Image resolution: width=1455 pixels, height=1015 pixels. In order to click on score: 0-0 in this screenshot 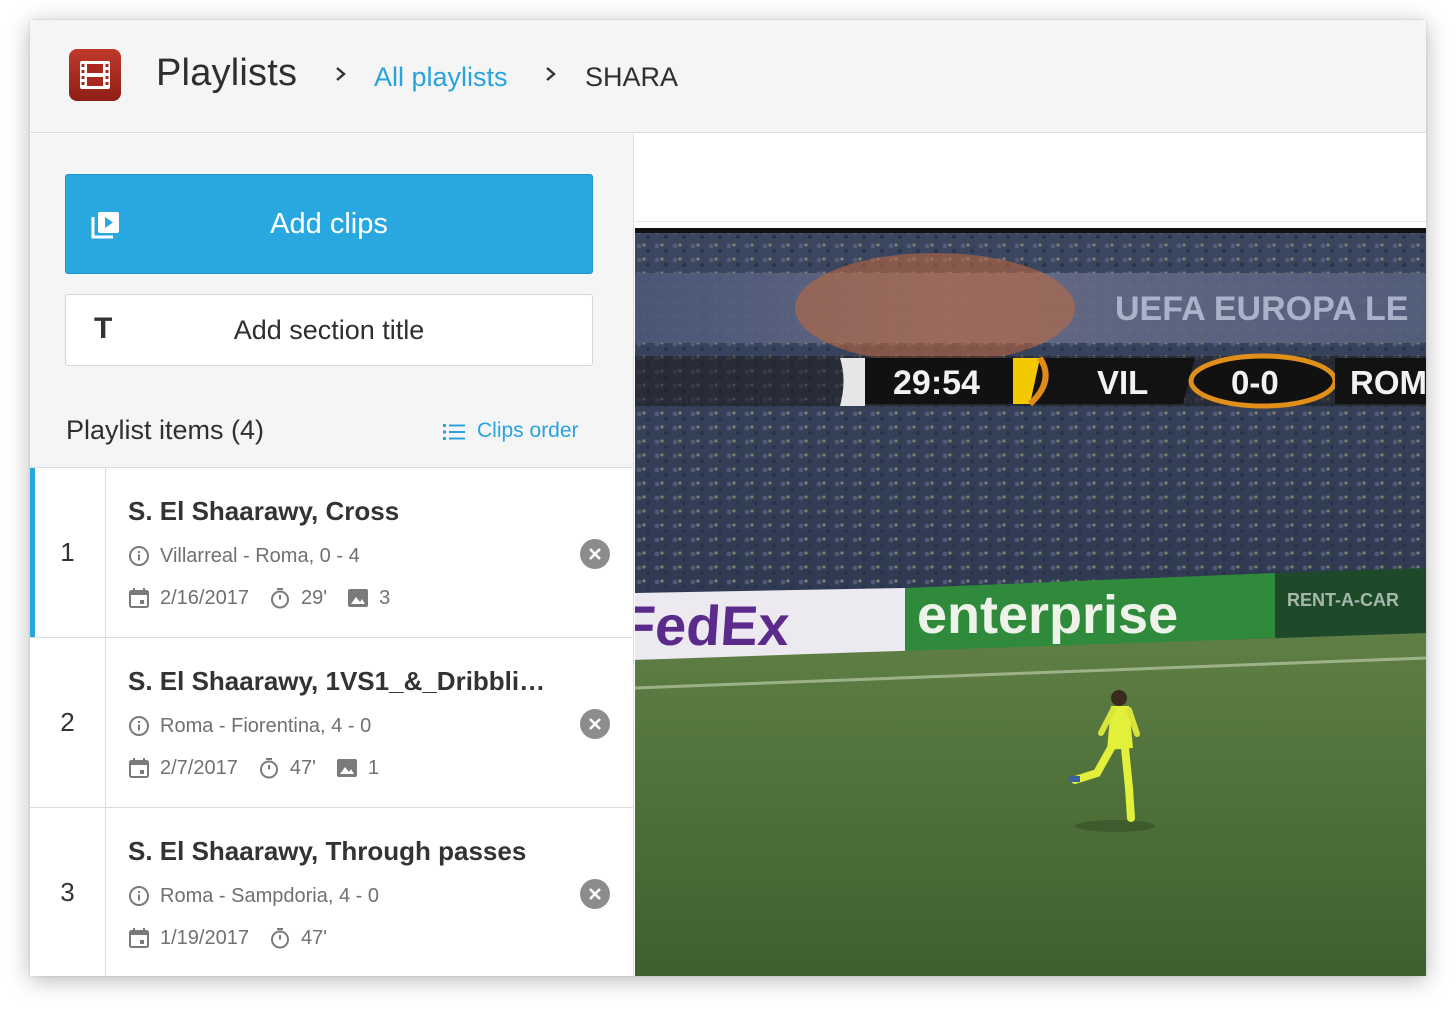, I will do `click(1255, 382)`.